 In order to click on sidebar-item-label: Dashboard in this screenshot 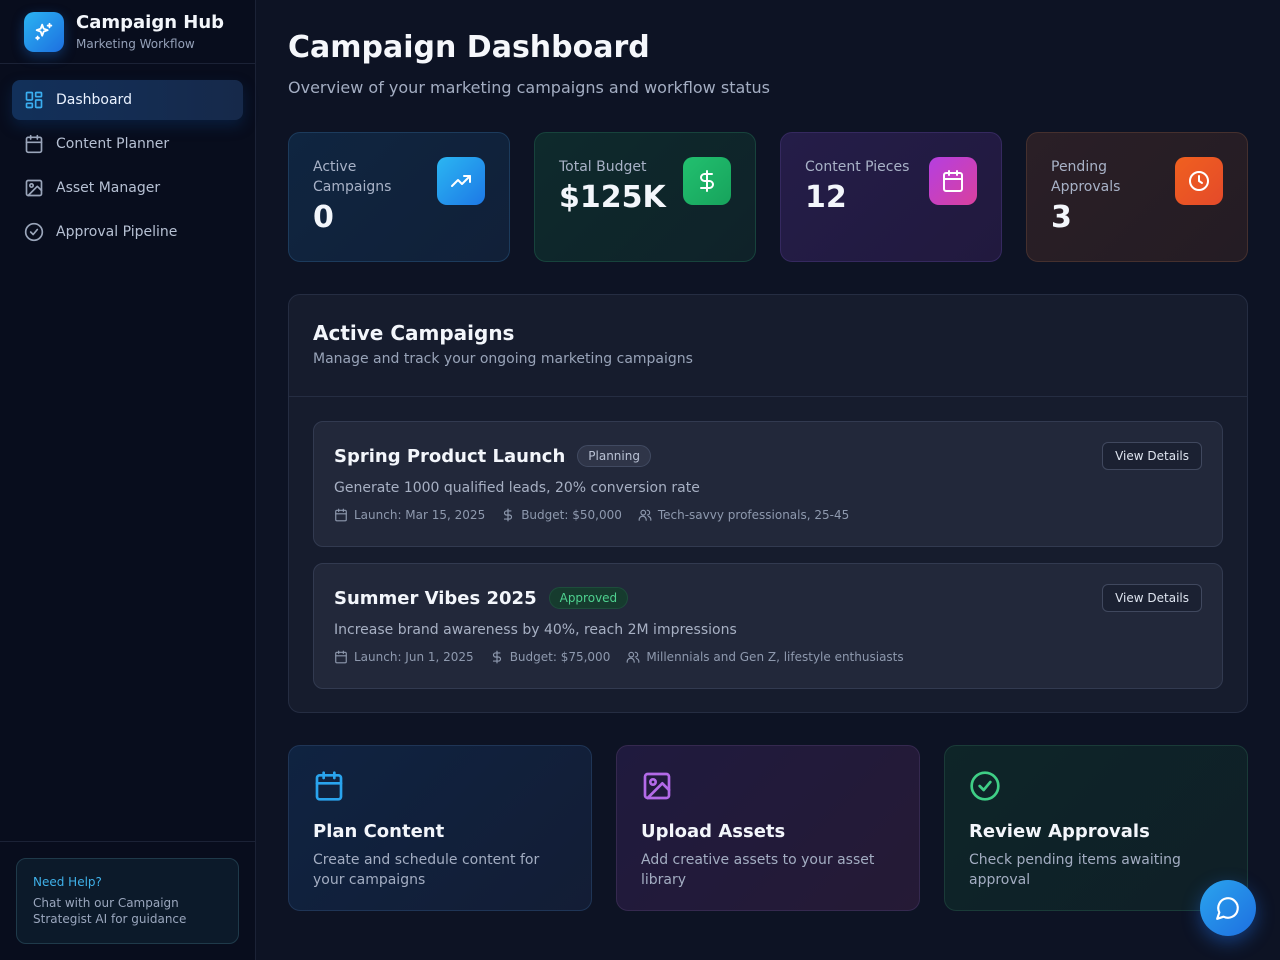, I will do `click(94, 100)`.